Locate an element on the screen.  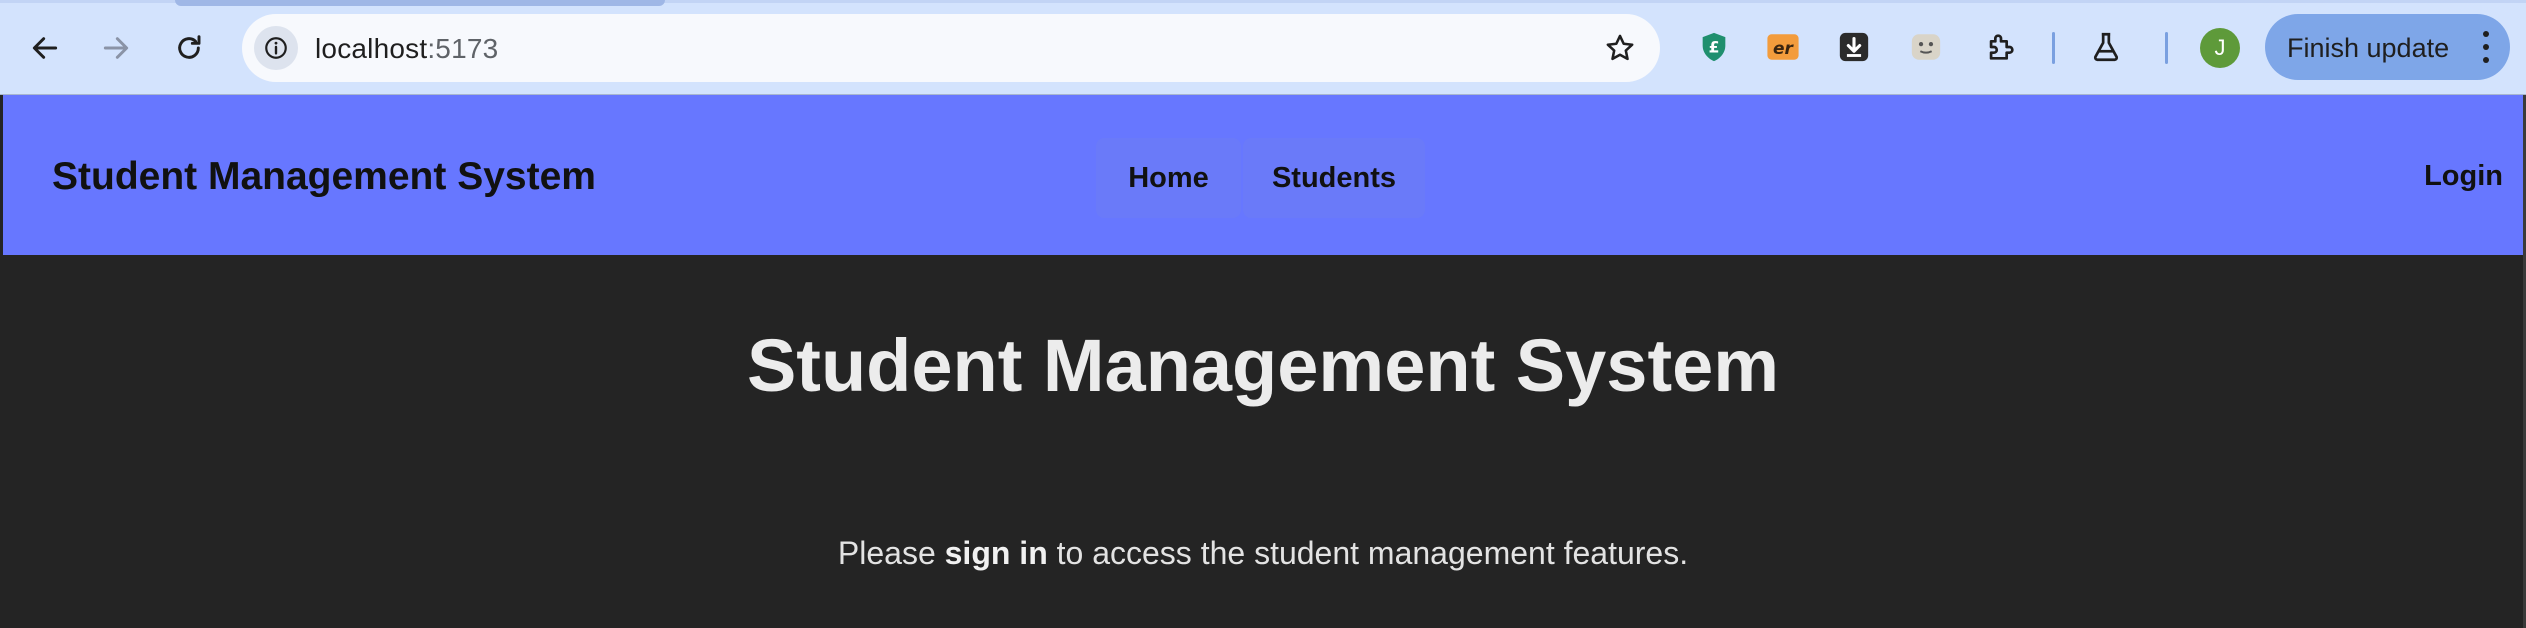
url-text: localhost:5173 is located at coordinates (406, 49).